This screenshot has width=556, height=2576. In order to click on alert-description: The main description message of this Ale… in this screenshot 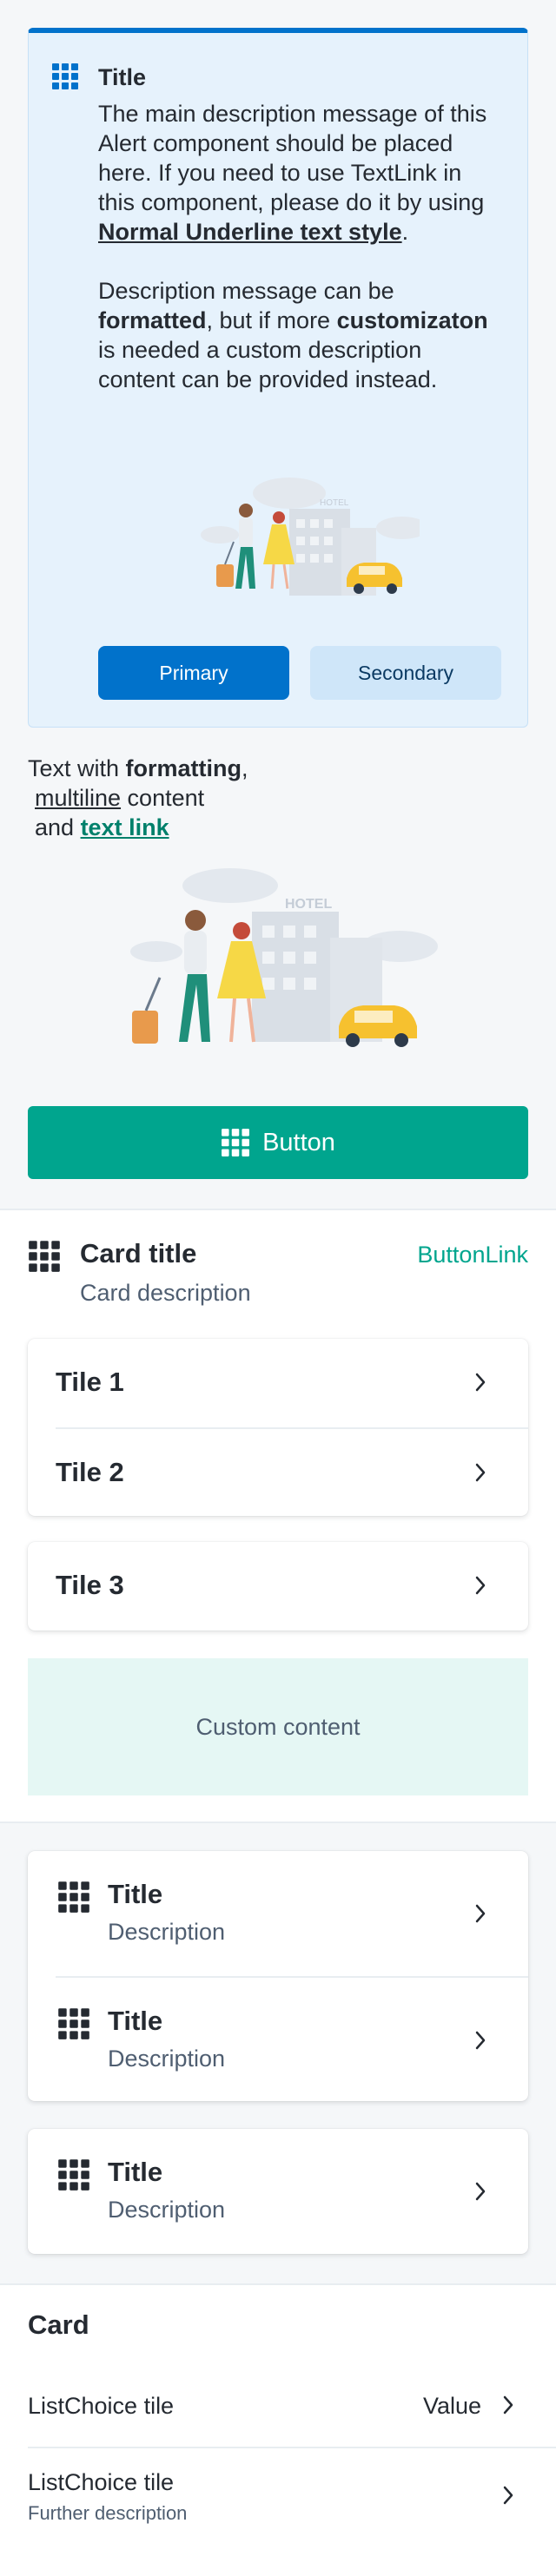, I will do `click(293, 246)`.